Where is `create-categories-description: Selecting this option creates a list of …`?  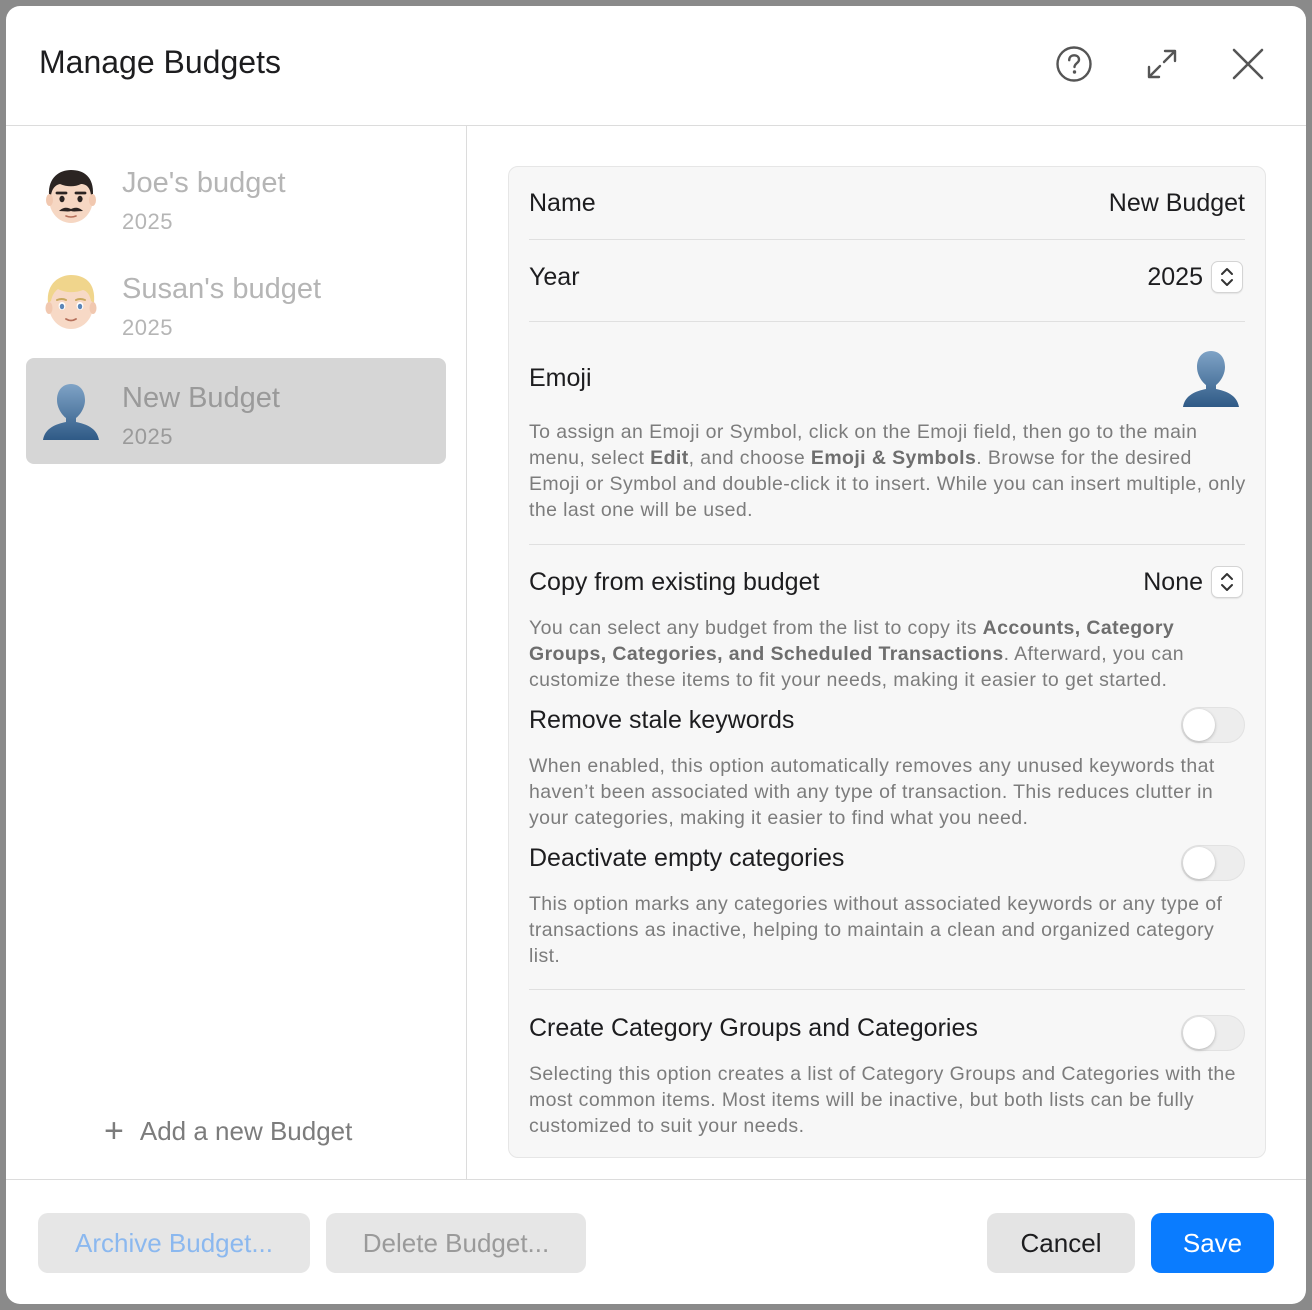
create-categories-description: Selecting this option creates a list of … is located at coordinates (882, 1100).